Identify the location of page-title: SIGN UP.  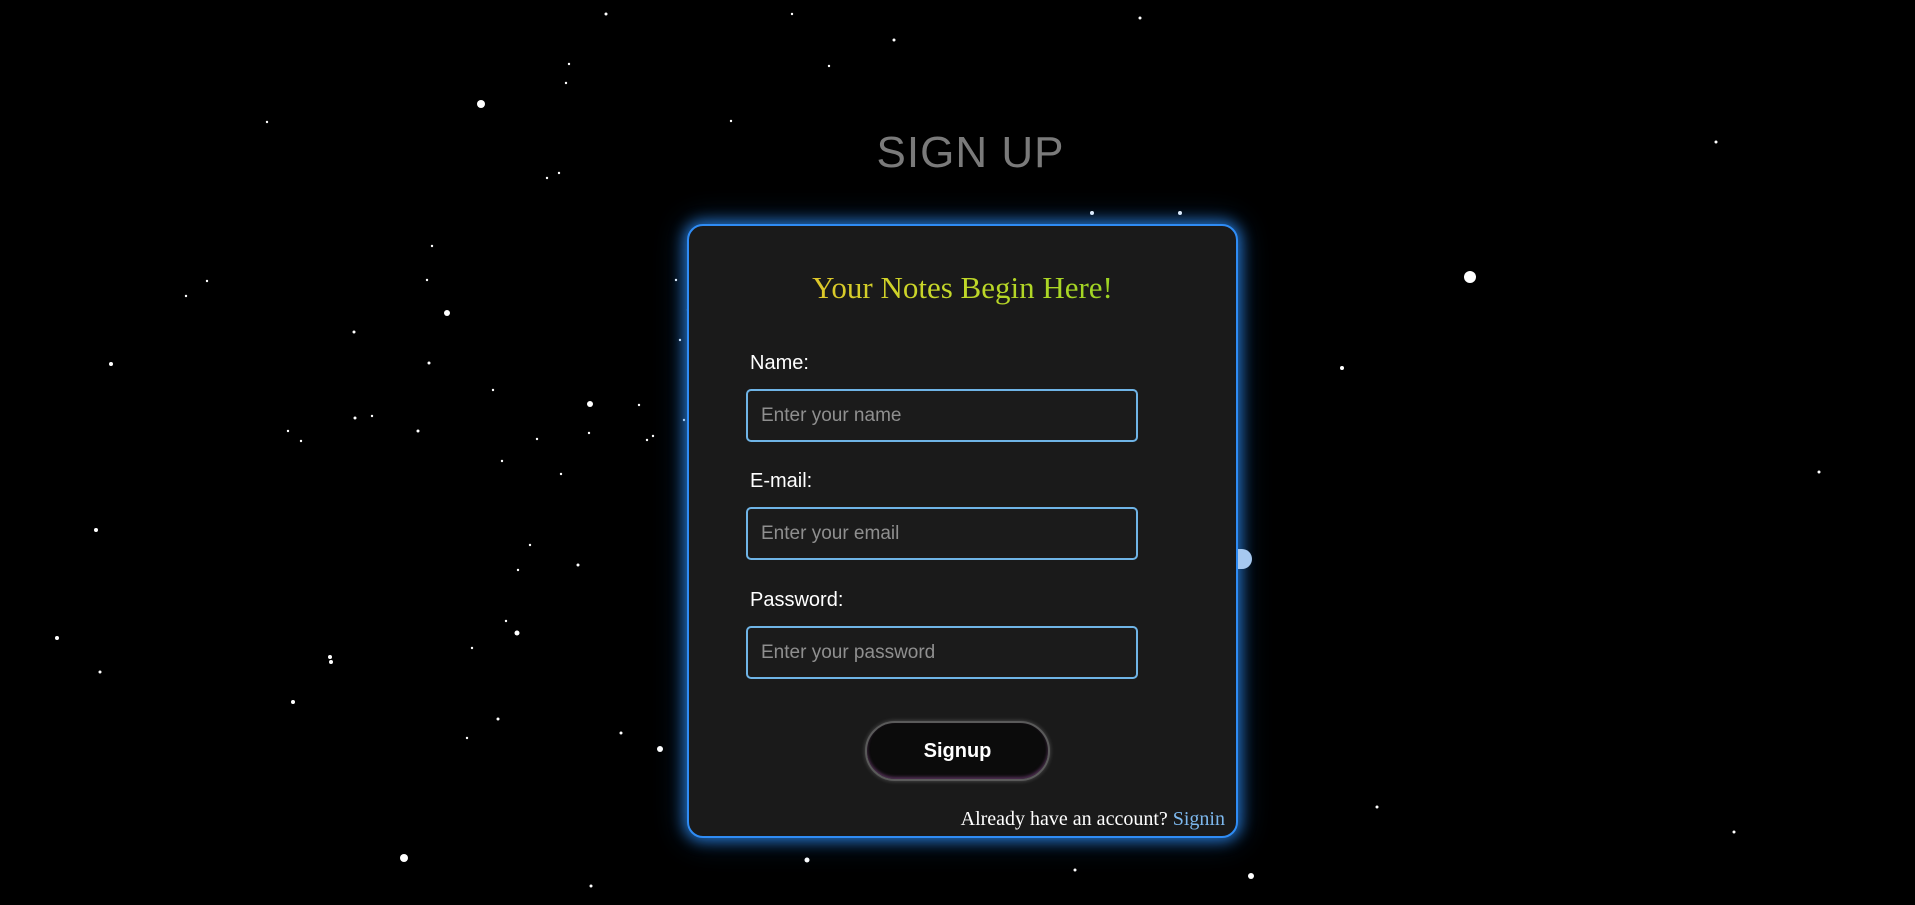
(970, 152).